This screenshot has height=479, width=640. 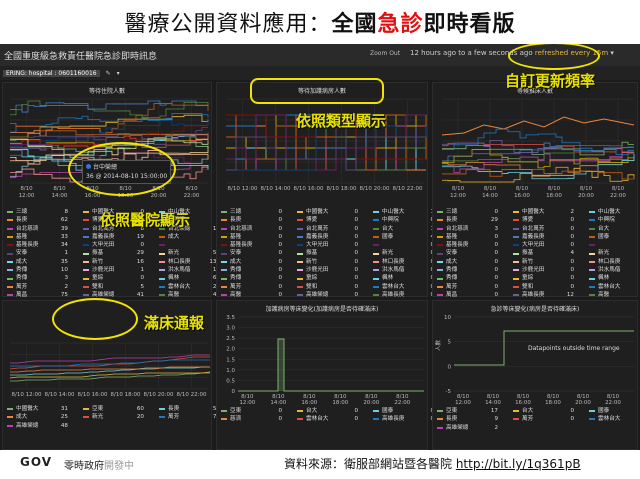 What do you see at coordinates (614, 278) in the screenshot?
I see `legend-item: 楓林 0` at bounding box center [614, 278].